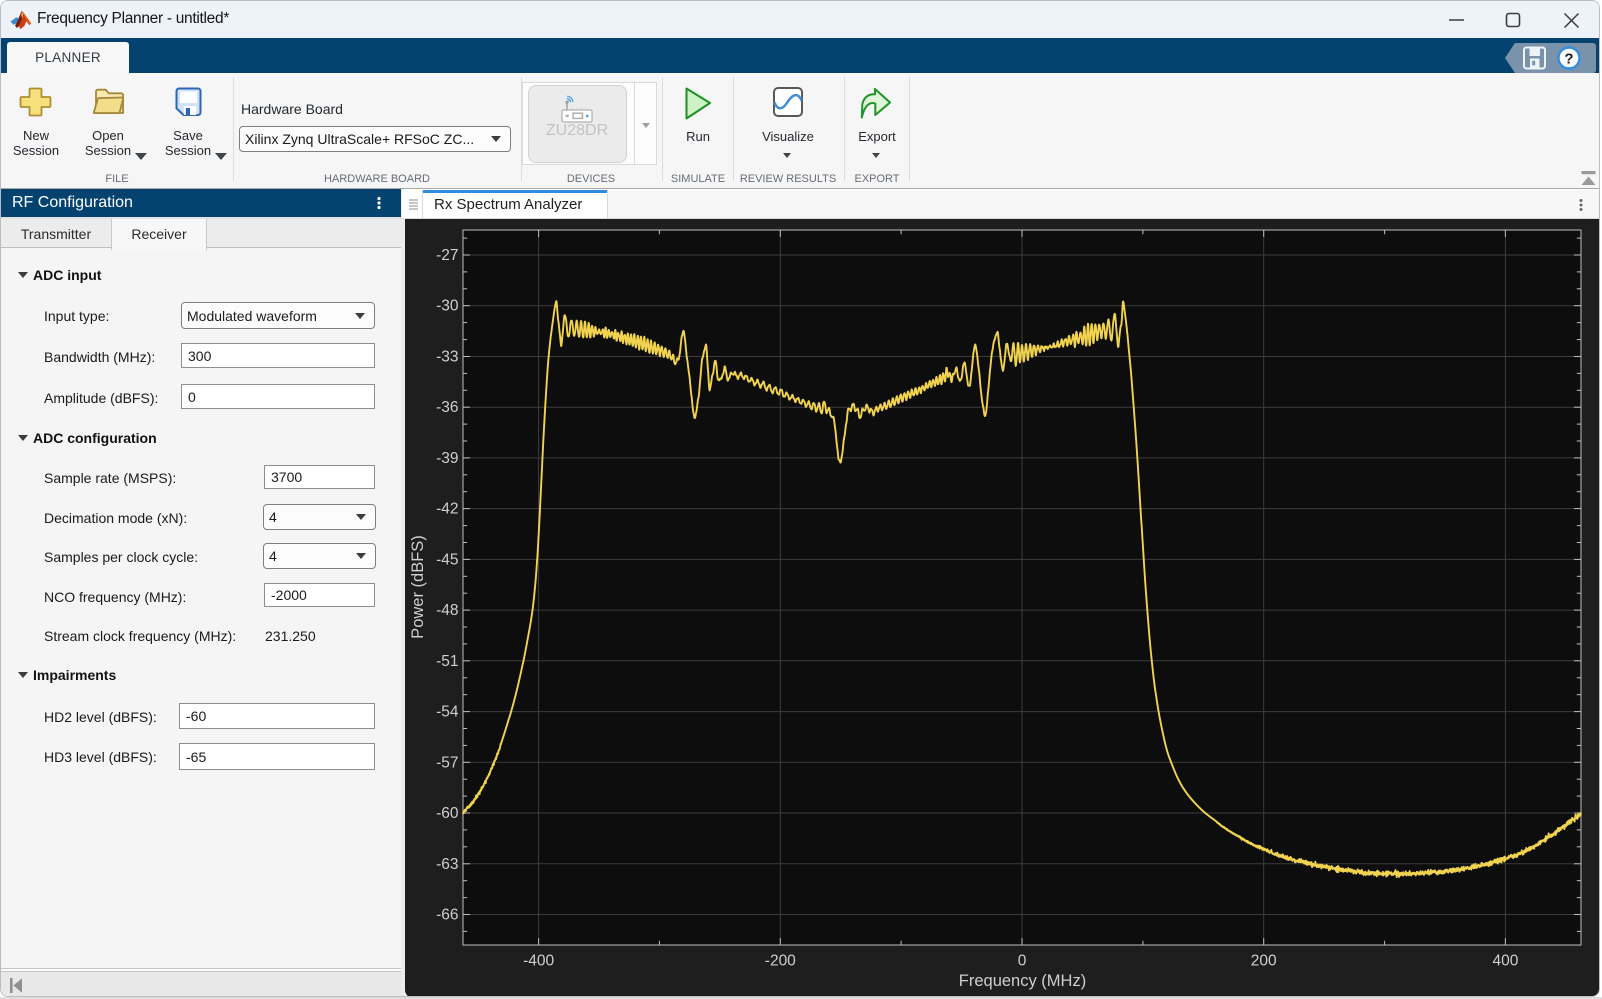  What do you see at coordinates (447, 915) in the screenshot?
I see `svg-text: -66` at bounding box center [447, 915].